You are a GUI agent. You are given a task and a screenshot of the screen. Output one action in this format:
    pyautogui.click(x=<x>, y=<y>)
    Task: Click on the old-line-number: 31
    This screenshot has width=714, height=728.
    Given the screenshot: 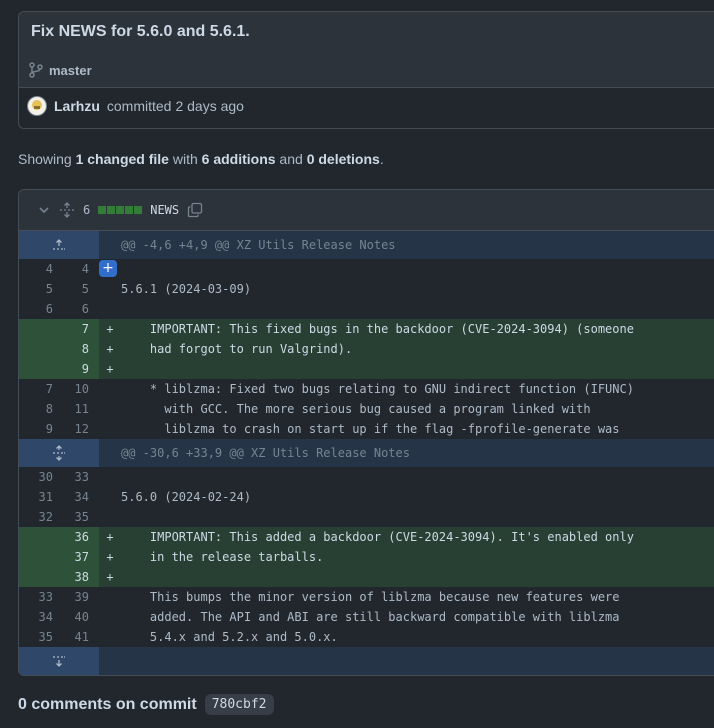 What is the action you would take?
    pyautogui.click(x=39, y=497)
    